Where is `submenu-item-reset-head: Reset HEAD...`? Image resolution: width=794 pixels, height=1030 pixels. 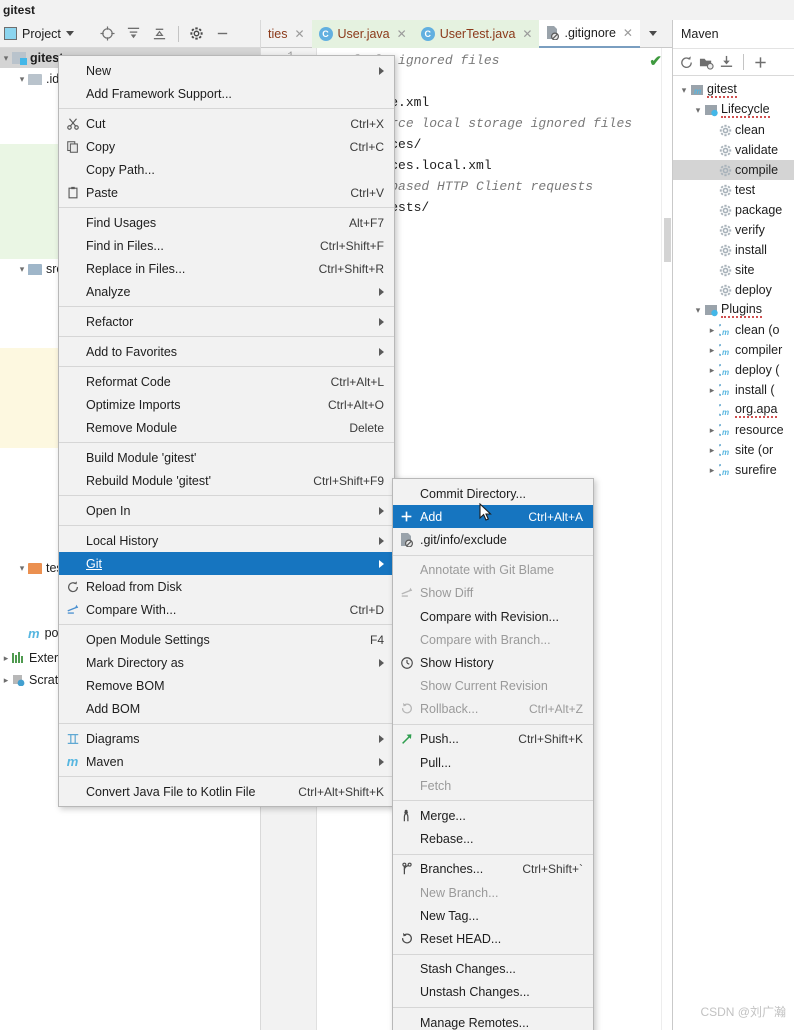 submenu-item-reset-head: Reset HEAD... is located at coordinates (493, 938).